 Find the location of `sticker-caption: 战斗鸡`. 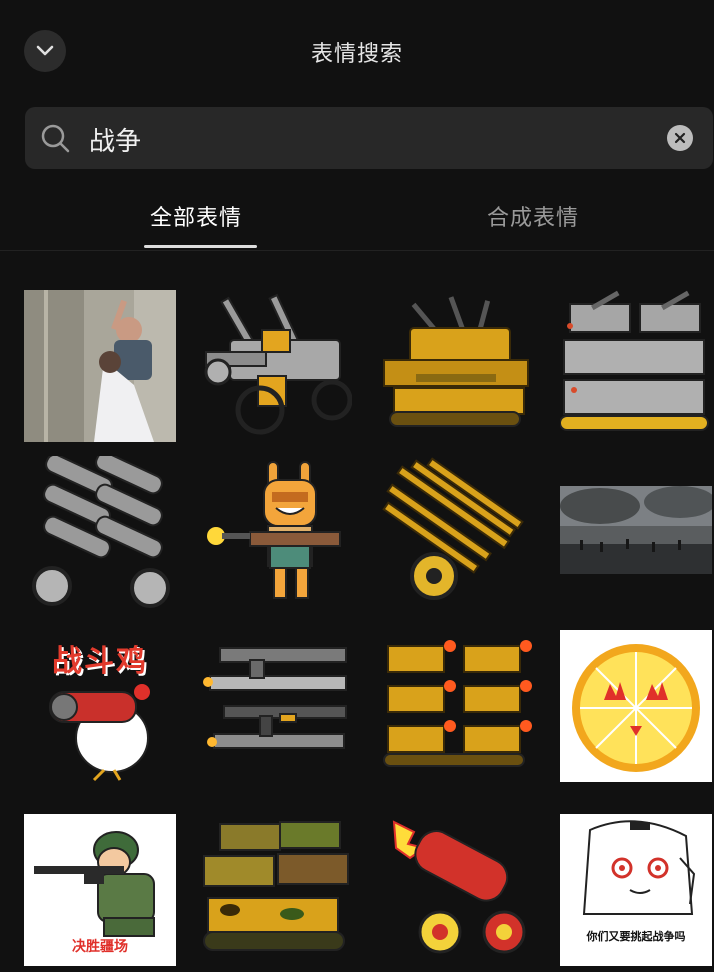

sticker-caption: 战斗鸡 is located at coordinates (100, 661).